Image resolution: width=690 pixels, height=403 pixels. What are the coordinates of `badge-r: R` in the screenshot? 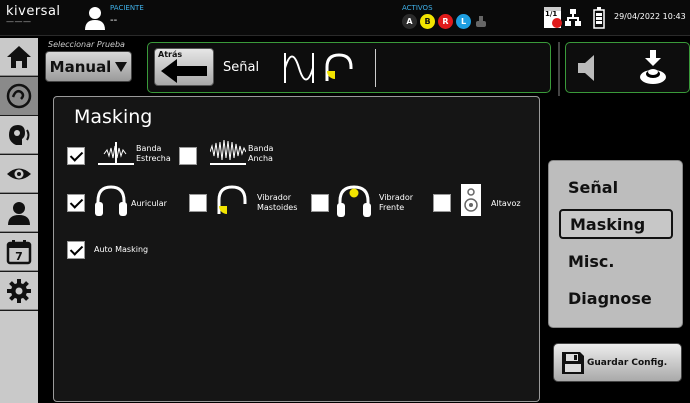 It's located at (445, 21).